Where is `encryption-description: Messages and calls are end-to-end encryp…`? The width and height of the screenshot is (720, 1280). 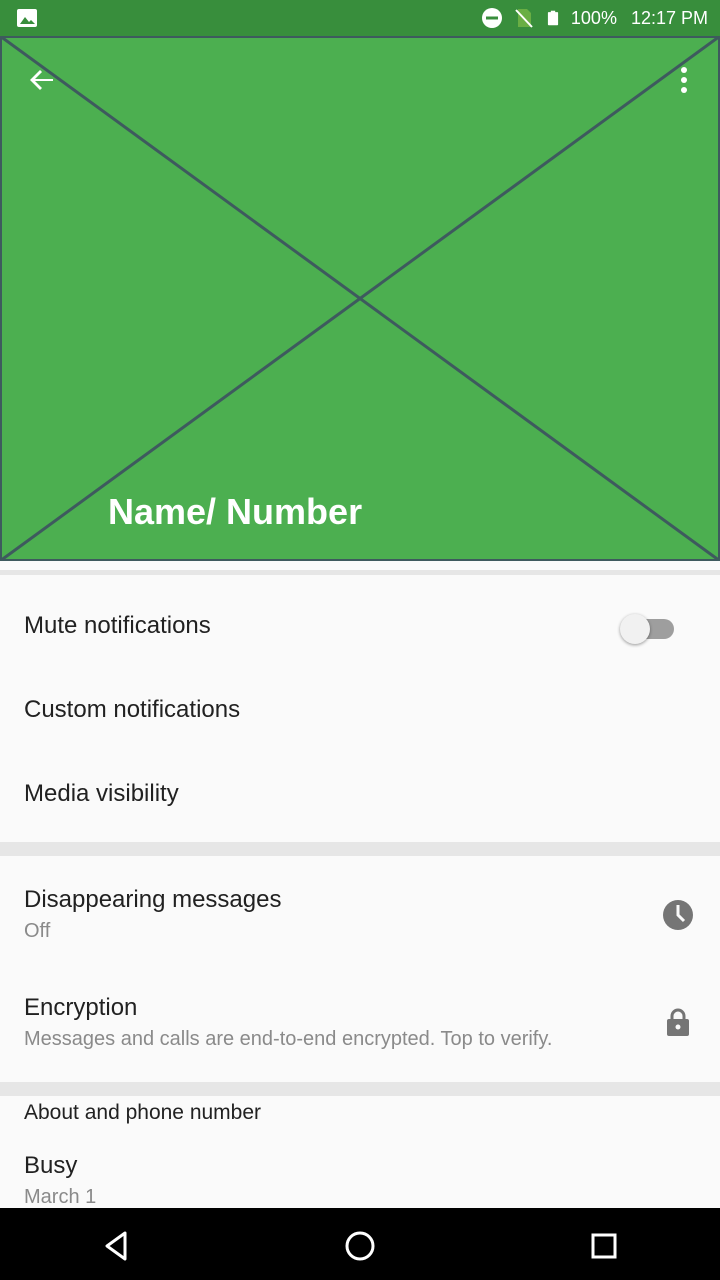
encryption-description: Messages and calls are end-to-end encryp… is located at coordinates (288, 1039).